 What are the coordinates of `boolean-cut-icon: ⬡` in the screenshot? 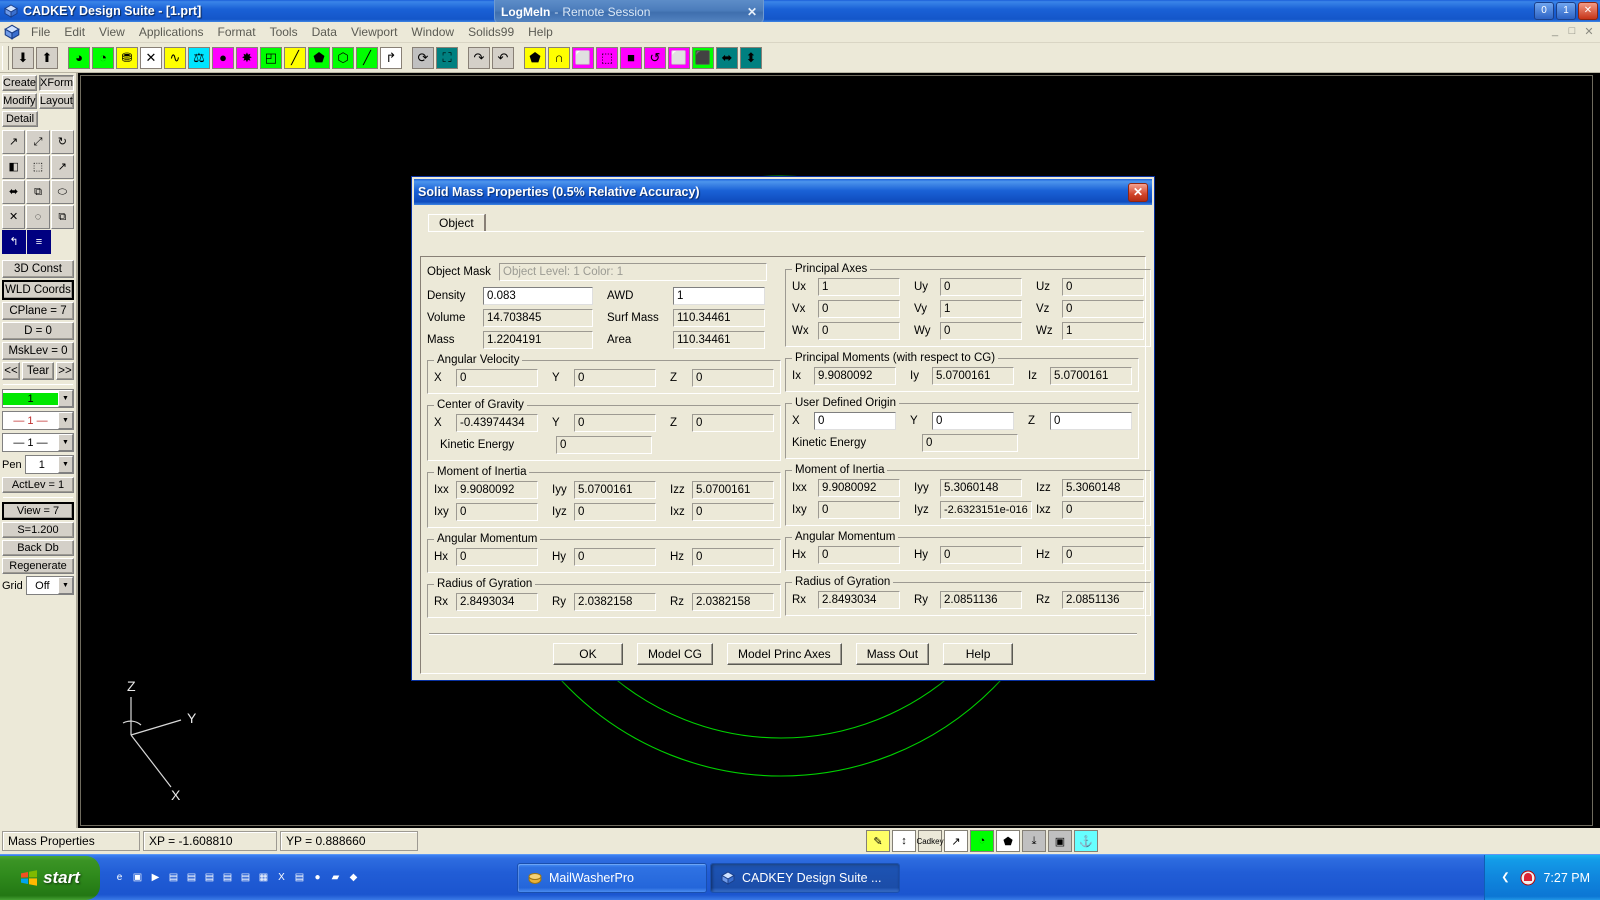 It's located at (343, 57).